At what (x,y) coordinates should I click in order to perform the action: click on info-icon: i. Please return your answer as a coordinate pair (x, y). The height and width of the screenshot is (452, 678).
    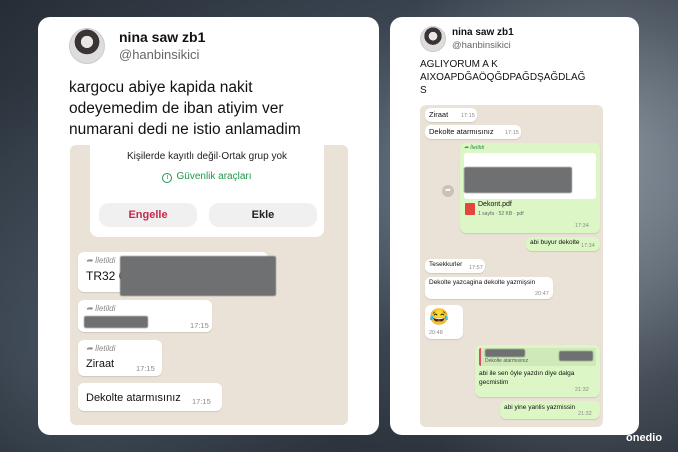
    Looking at the image, I should click on (167, 178).